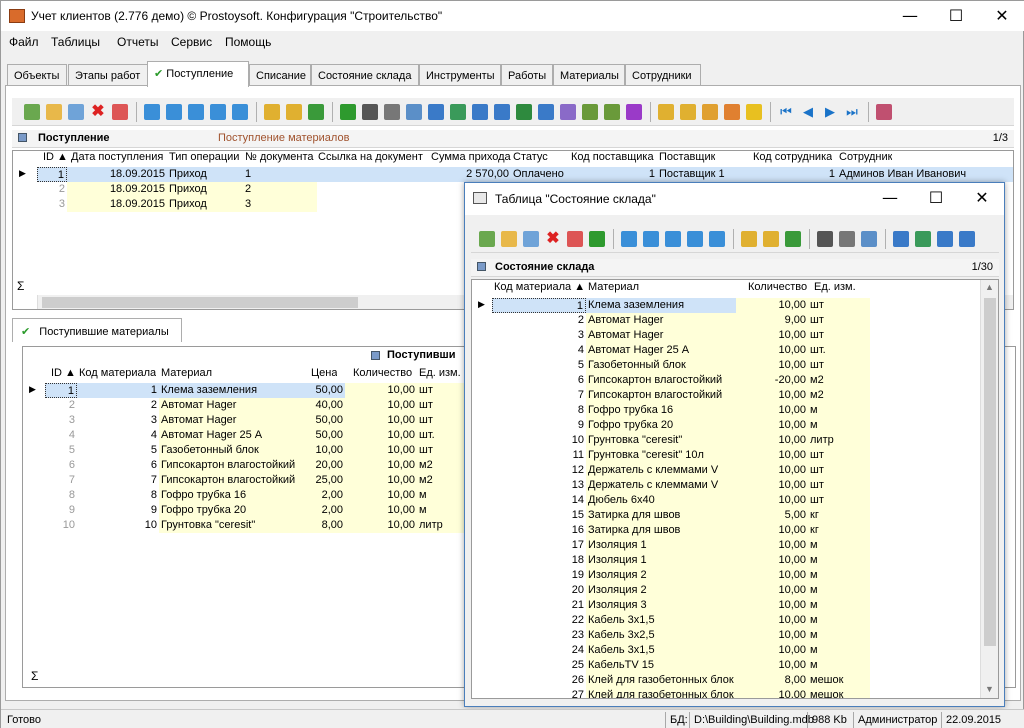  Describe the element at coordinates (539, 665) in the screenshot. I see `table-row: 25` at that location.